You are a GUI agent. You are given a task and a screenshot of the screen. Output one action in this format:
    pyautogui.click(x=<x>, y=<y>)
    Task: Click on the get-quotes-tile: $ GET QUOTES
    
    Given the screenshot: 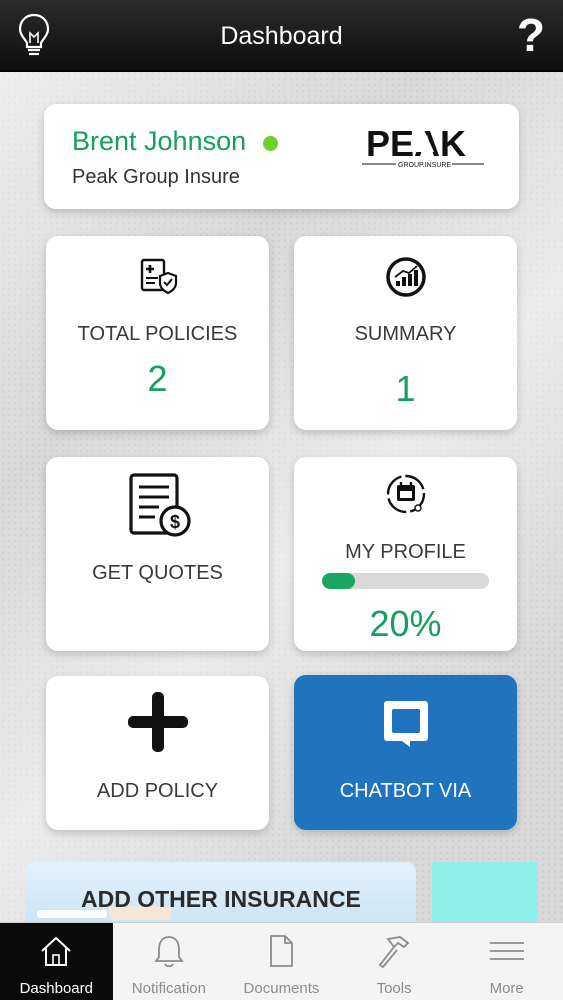 What is the action you would take?
    pyautogui.click(x=157, y=554)
    